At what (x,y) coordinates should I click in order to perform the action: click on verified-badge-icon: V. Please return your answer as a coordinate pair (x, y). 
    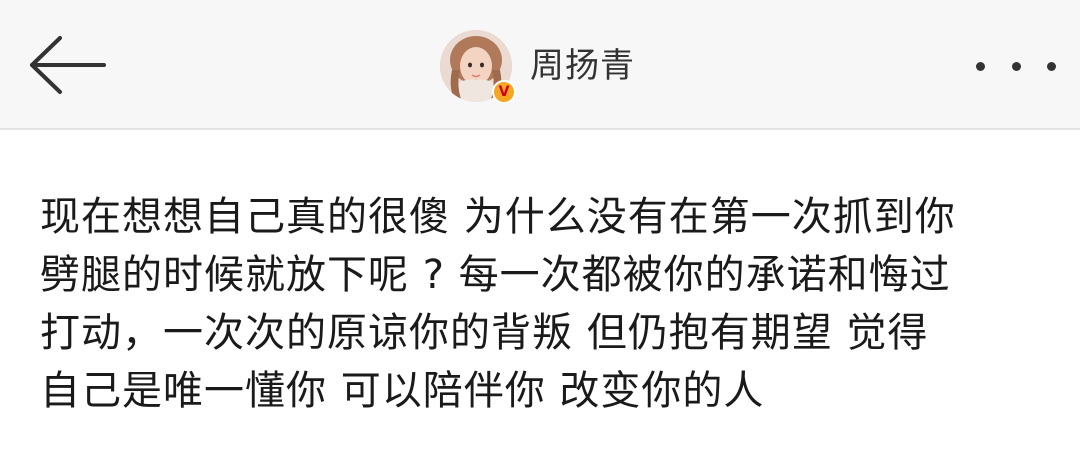
    Looking at the image, I should click on (504, 92).